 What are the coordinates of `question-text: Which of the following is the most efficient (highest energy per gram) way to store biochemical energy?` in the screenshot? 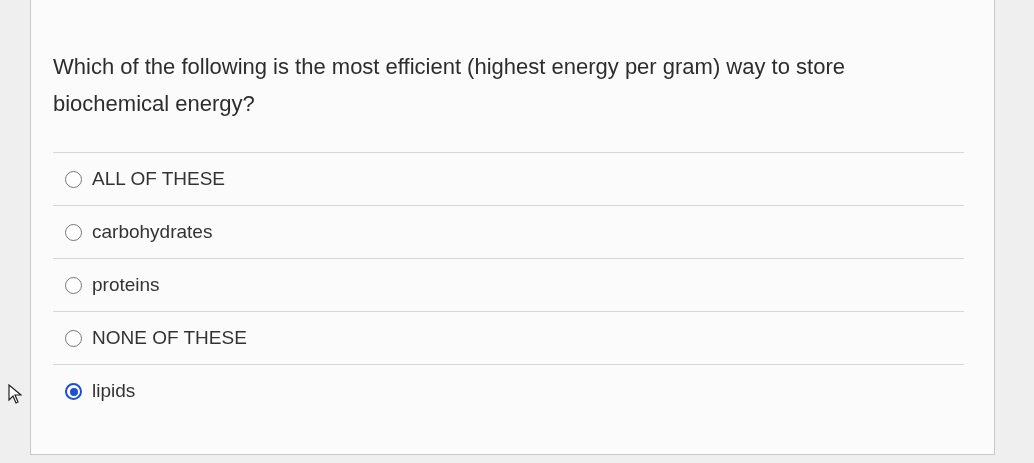 It's located at (449, 85).